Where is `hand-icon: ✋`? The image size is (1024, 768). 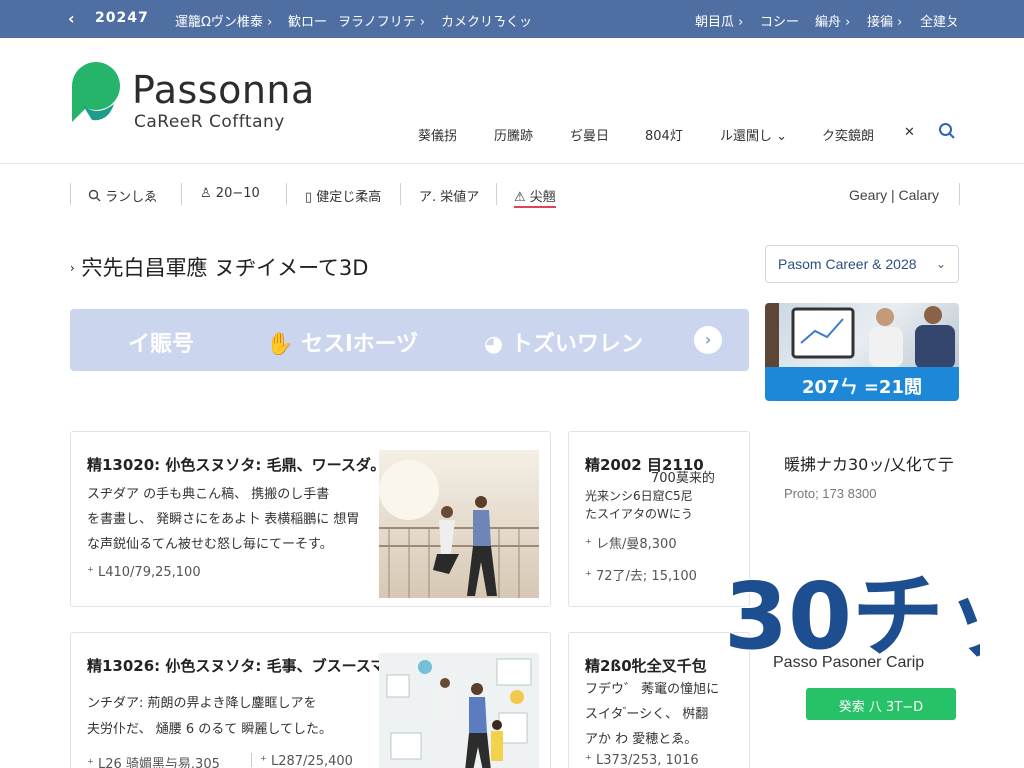
hand-icon: ✋ is located at coordinates (280, 344).